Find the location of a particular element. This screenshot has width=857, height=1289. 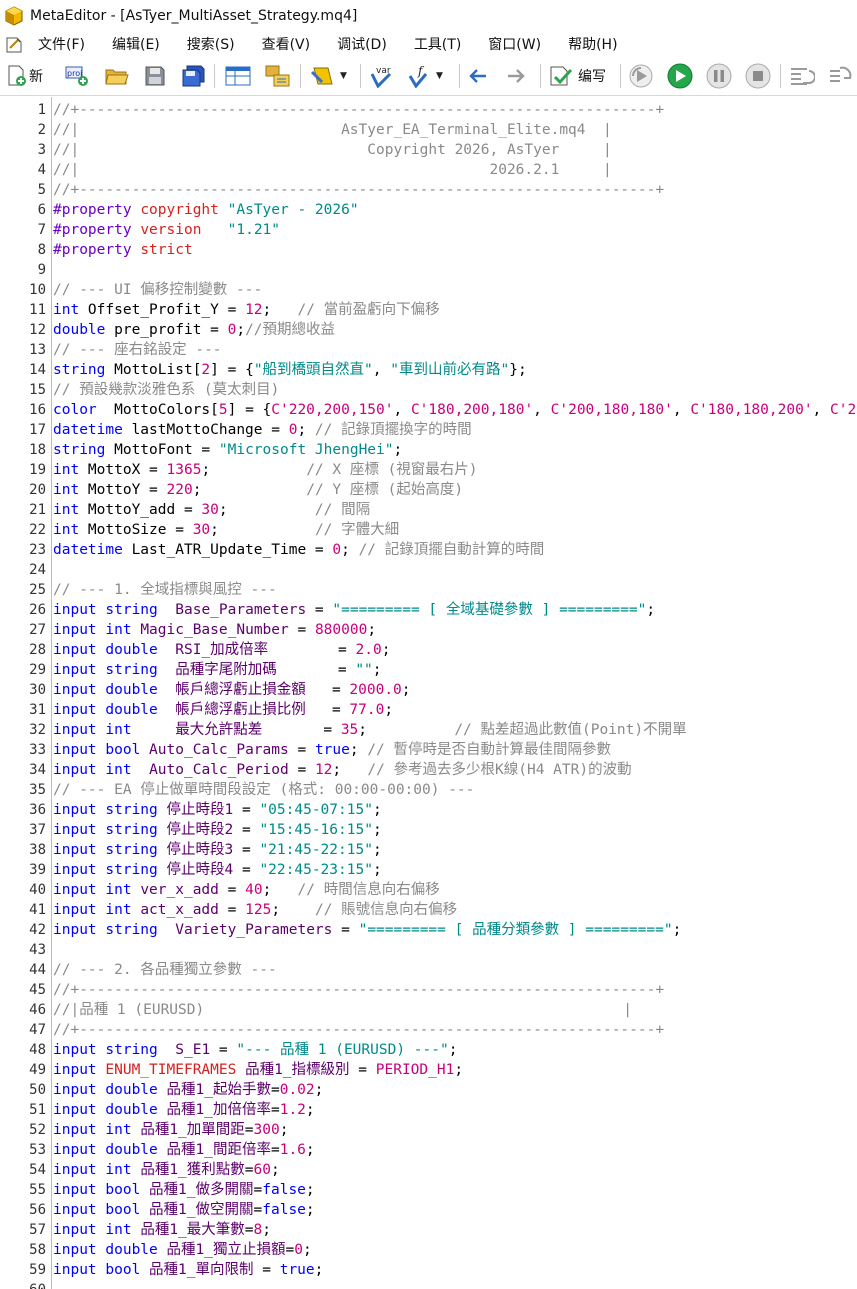

code-token: 停止時段2 is located at coordinates (200, 830).